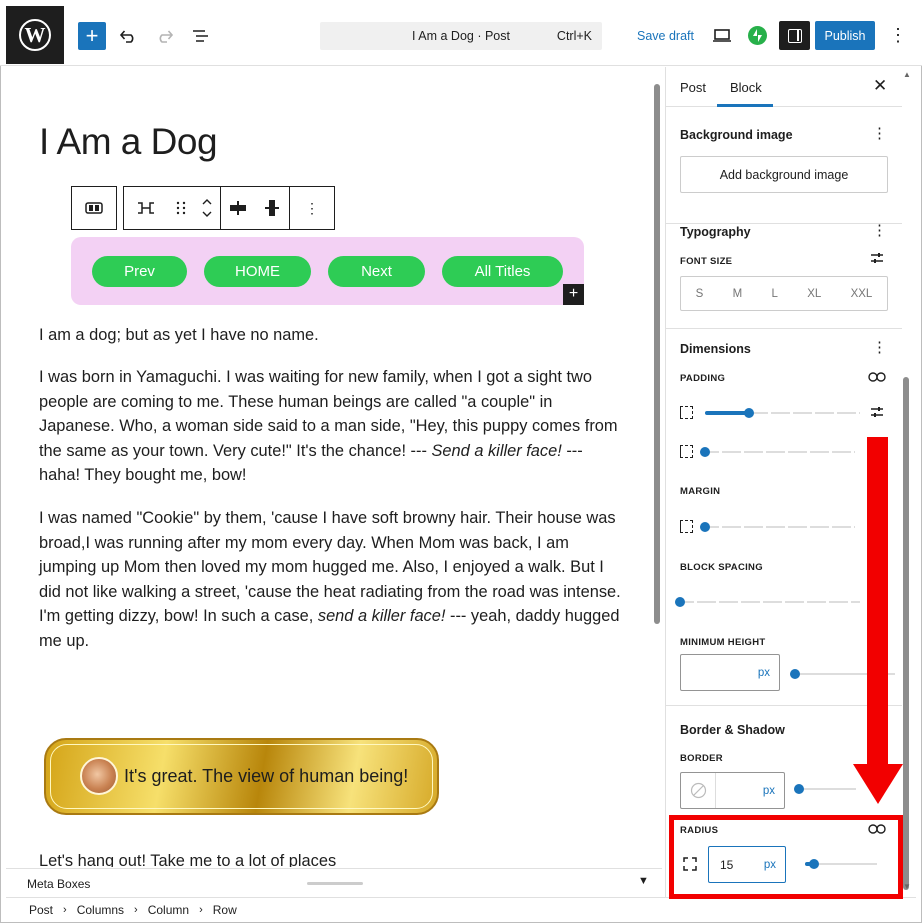 Image resolution: width=922 pixels, height=923 pixels. I want to click on post-title: I Am a Dog, so click(128, 142).